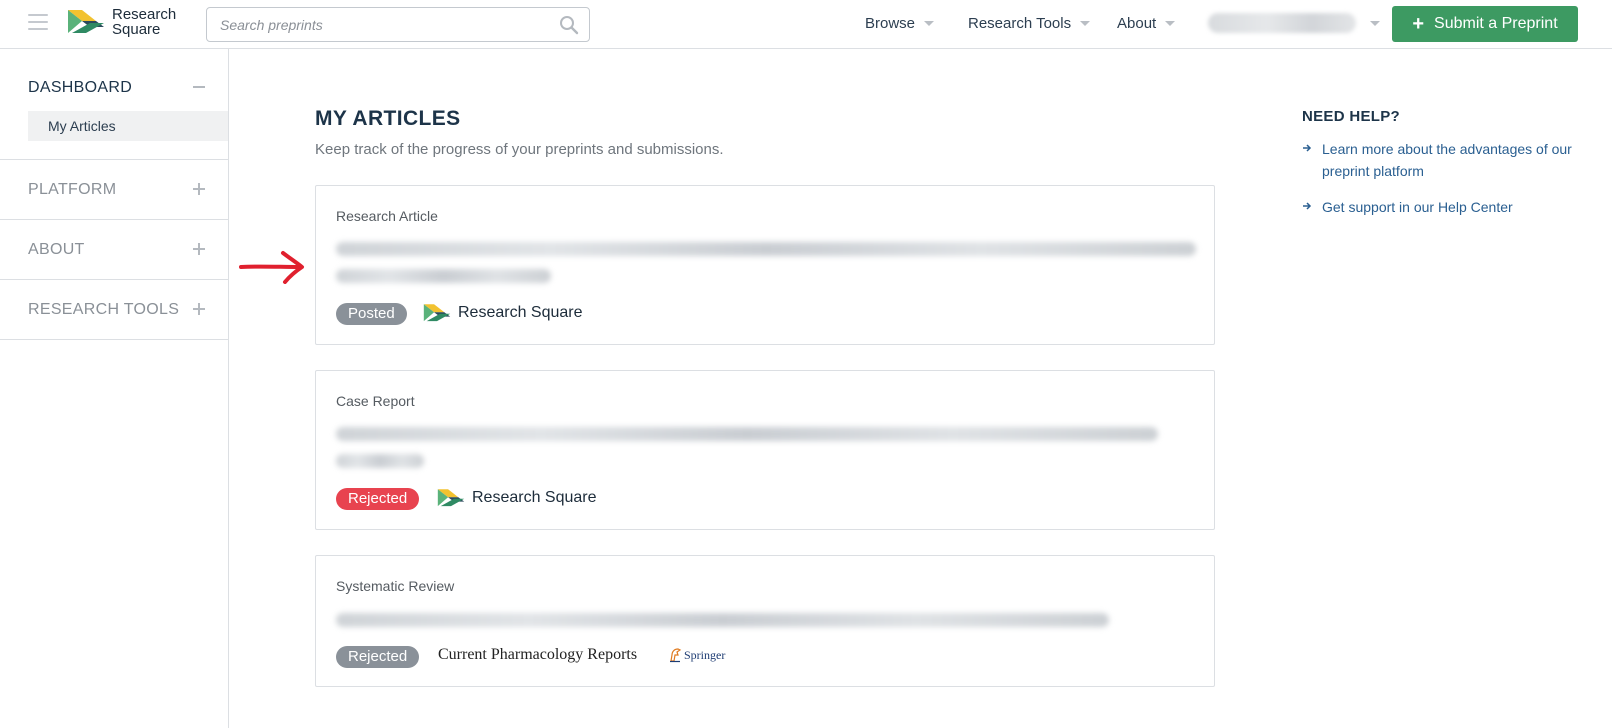  I want to click on nav-research-tools: Research Tools, so click(1029, 23).